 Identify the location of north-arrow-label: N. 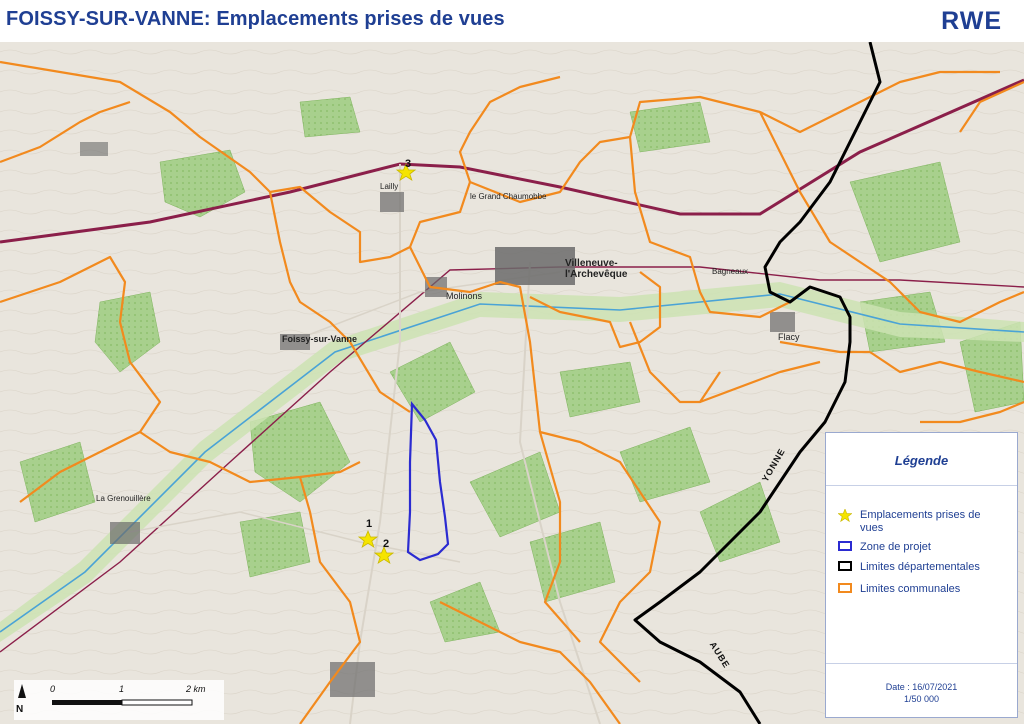
(20, 709).